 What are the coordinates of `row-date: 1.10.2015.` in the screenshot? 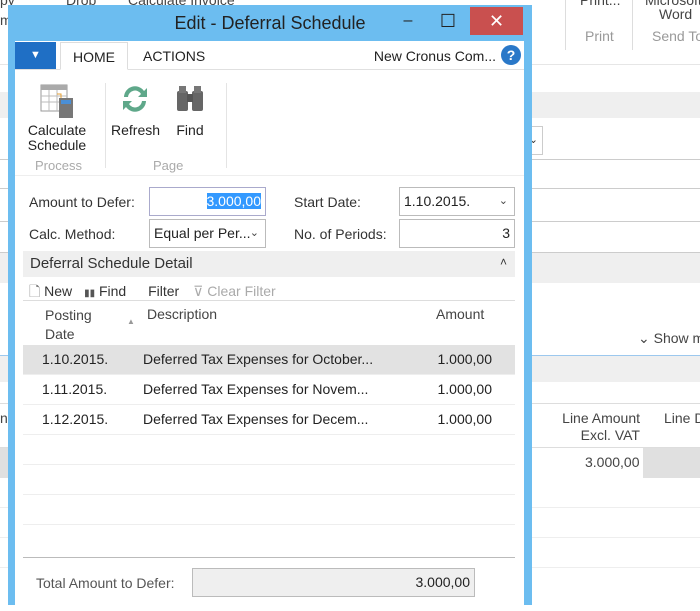 It's located at (75, 359).